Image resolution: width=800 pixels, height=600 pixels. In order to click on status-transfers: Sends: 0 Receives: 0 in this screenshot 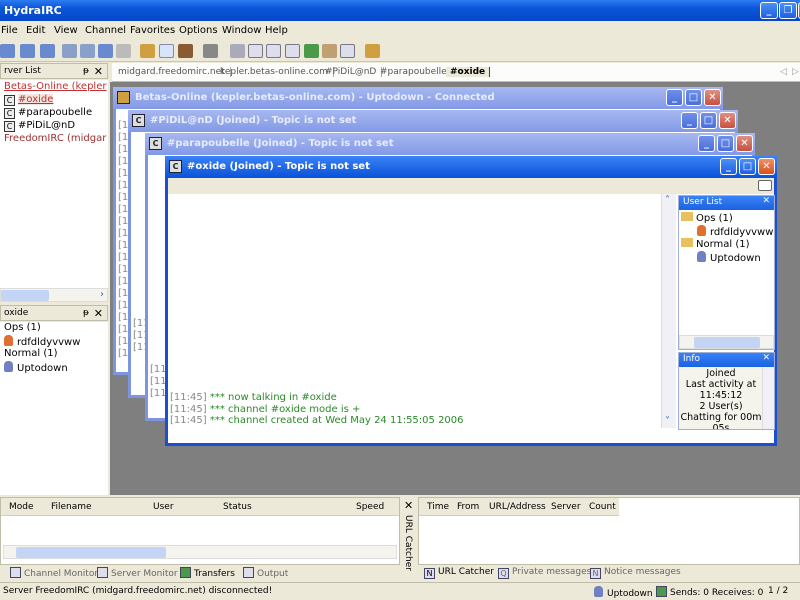, I will do `click(709, 592)`.